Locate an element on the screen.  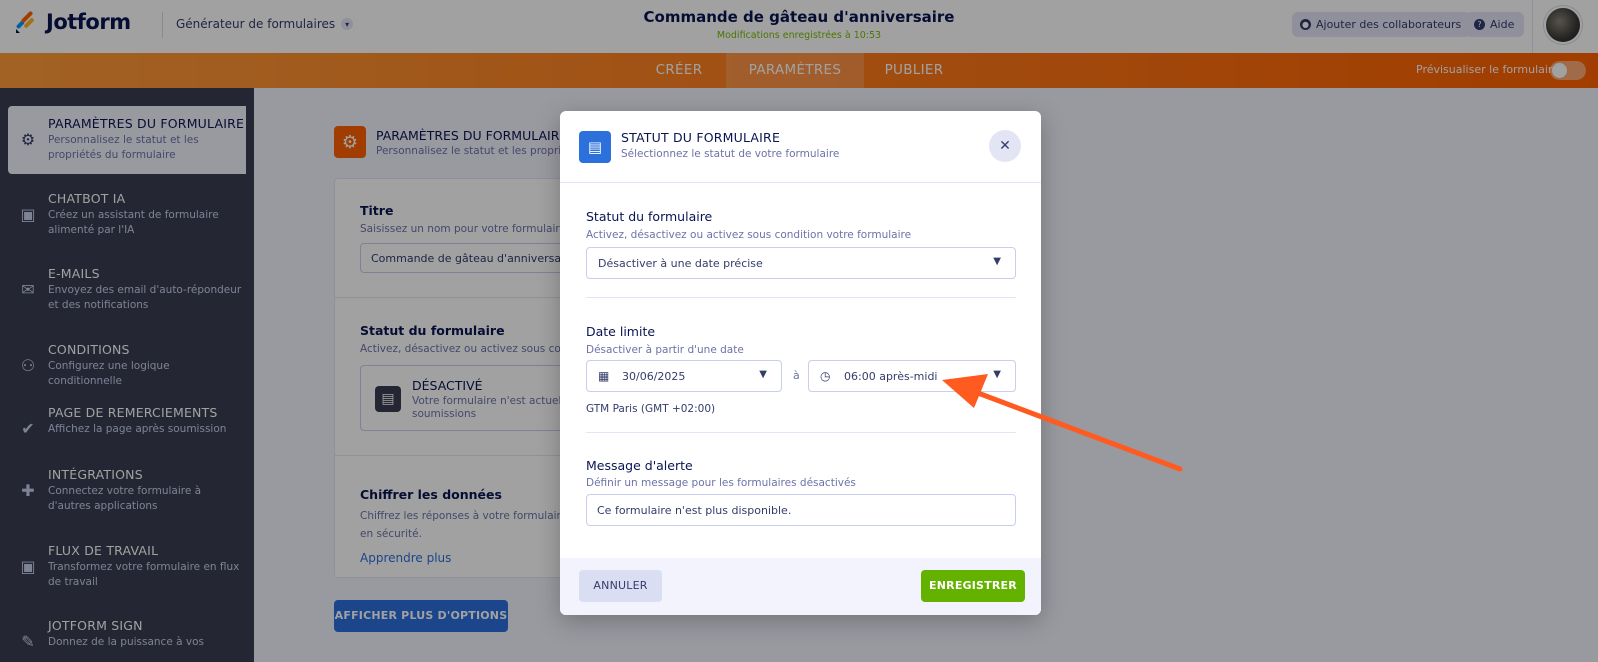
annotation-arrow is located at coordinates (1062, 423).